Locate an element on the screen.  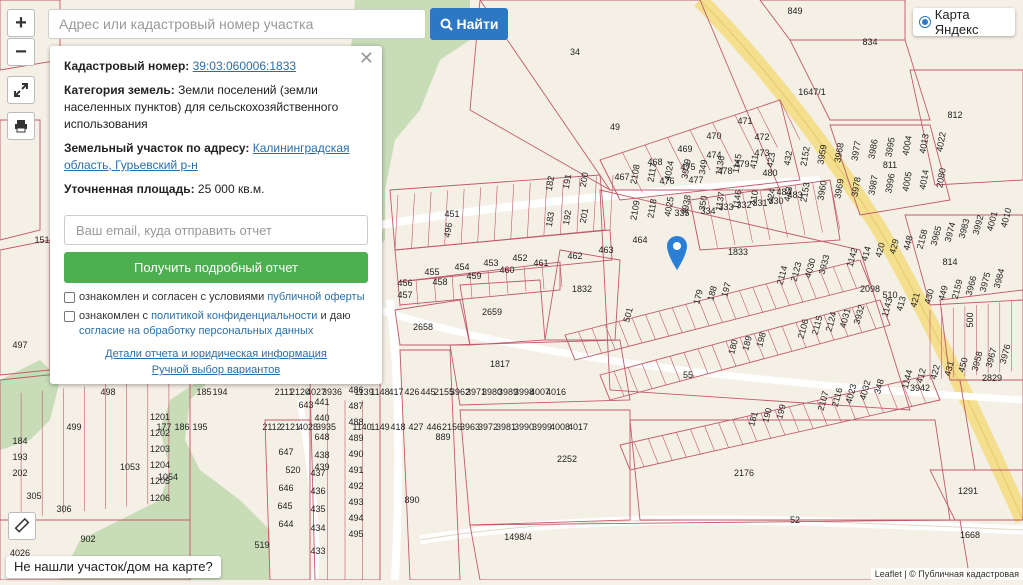
search-input is located at coordinates (237, 24).